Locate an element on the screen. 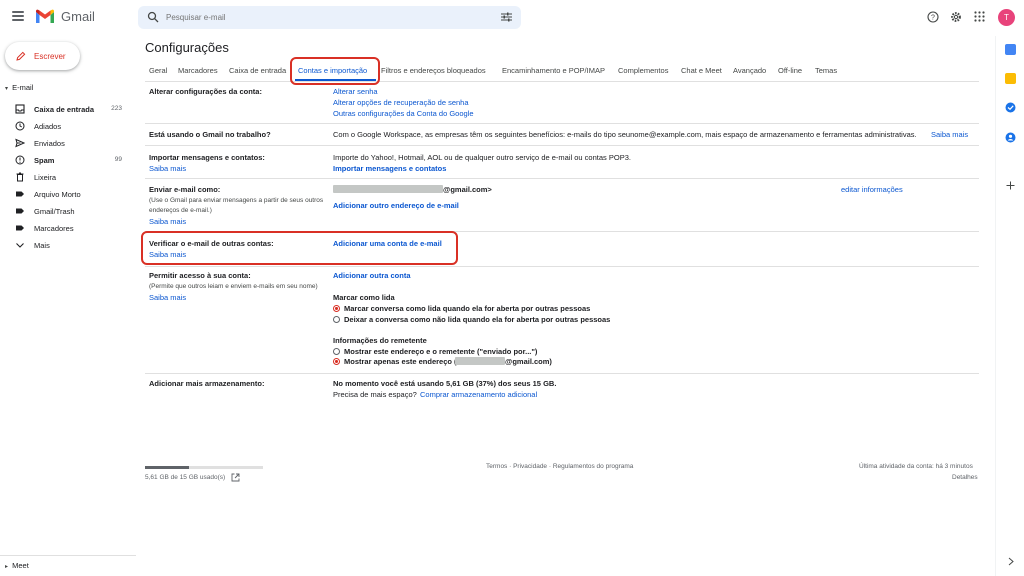 Image resolution: width=1024 pixels, height=576 pixels. caret-down-icon: ▾ is located at coordinates (7, 89).